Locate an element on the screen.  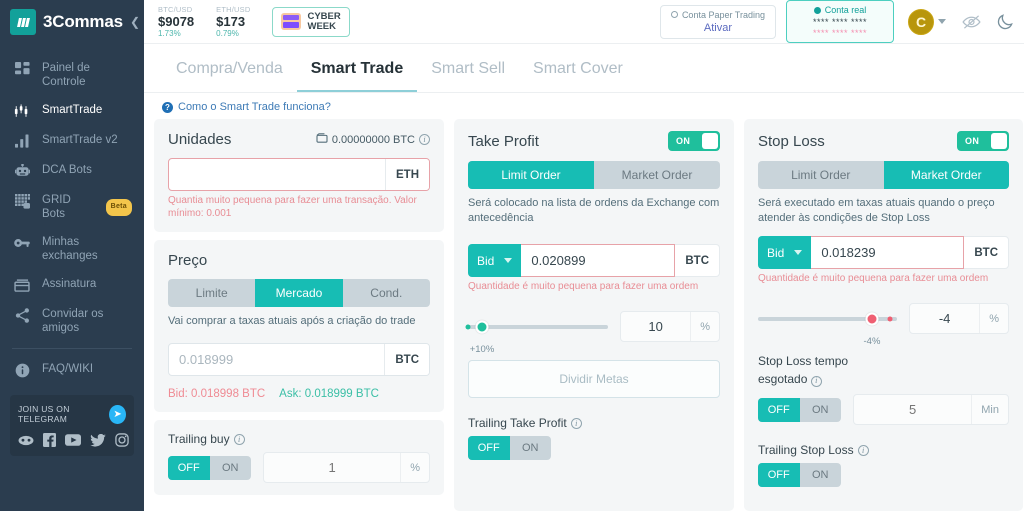
take-profit-limit-order: Limit Order is located at coordinates (531, 175).